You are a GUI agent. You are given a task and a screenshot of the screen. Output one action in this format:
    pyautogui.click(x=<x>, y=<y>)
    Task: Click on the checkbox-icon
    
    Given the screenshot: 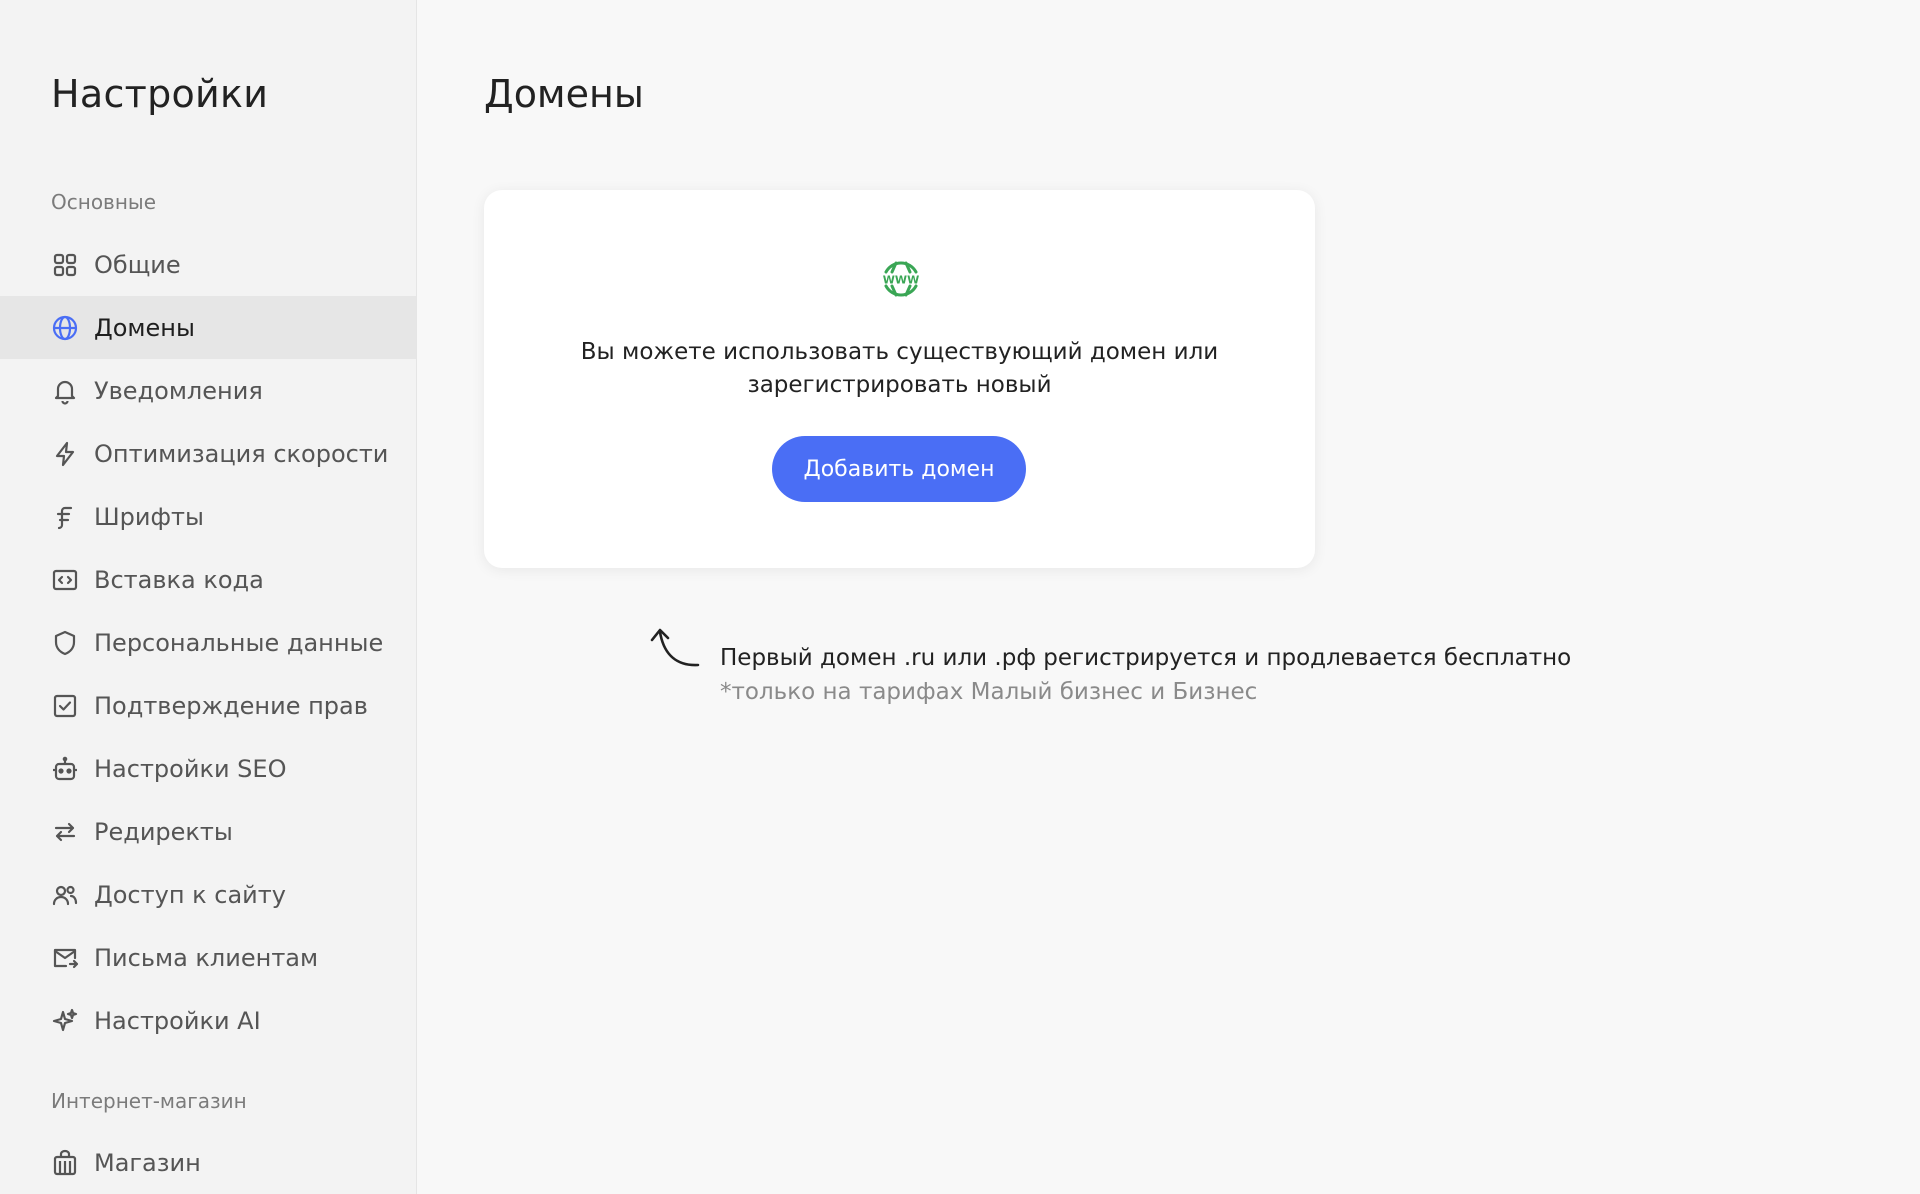 What is the action you would take?
    pyautogui.click(x=65, y=706)
    